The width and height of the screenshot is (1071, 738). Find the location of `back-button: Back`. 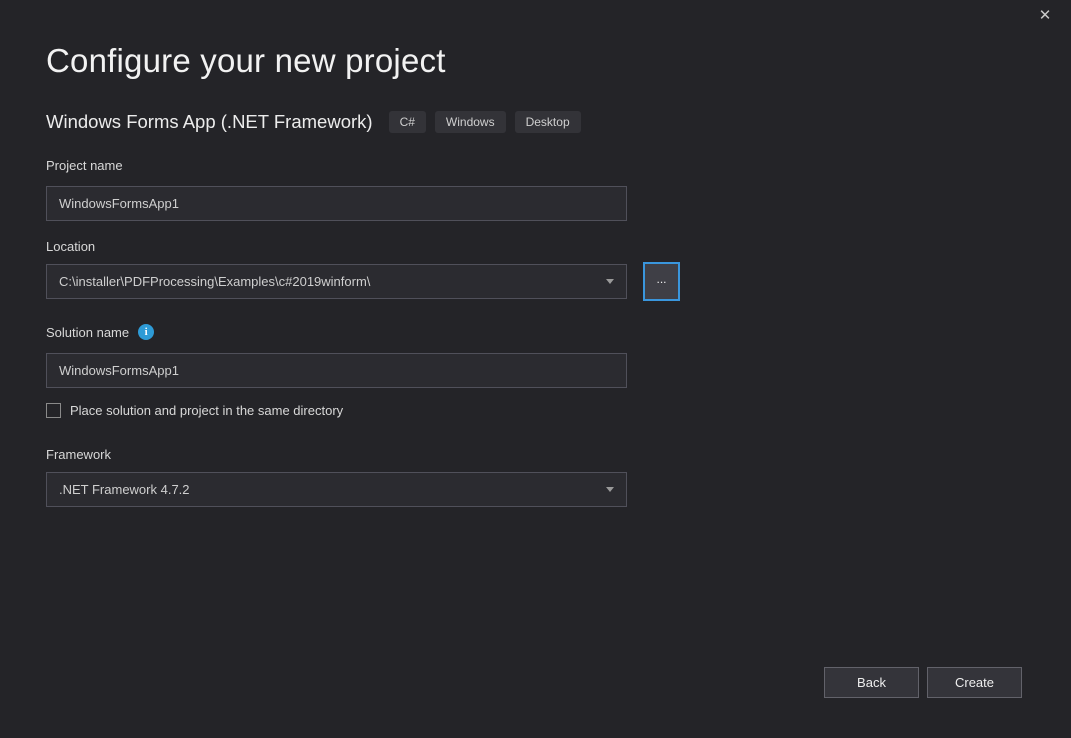

back-button: Back is located at coordinates (871, 682).